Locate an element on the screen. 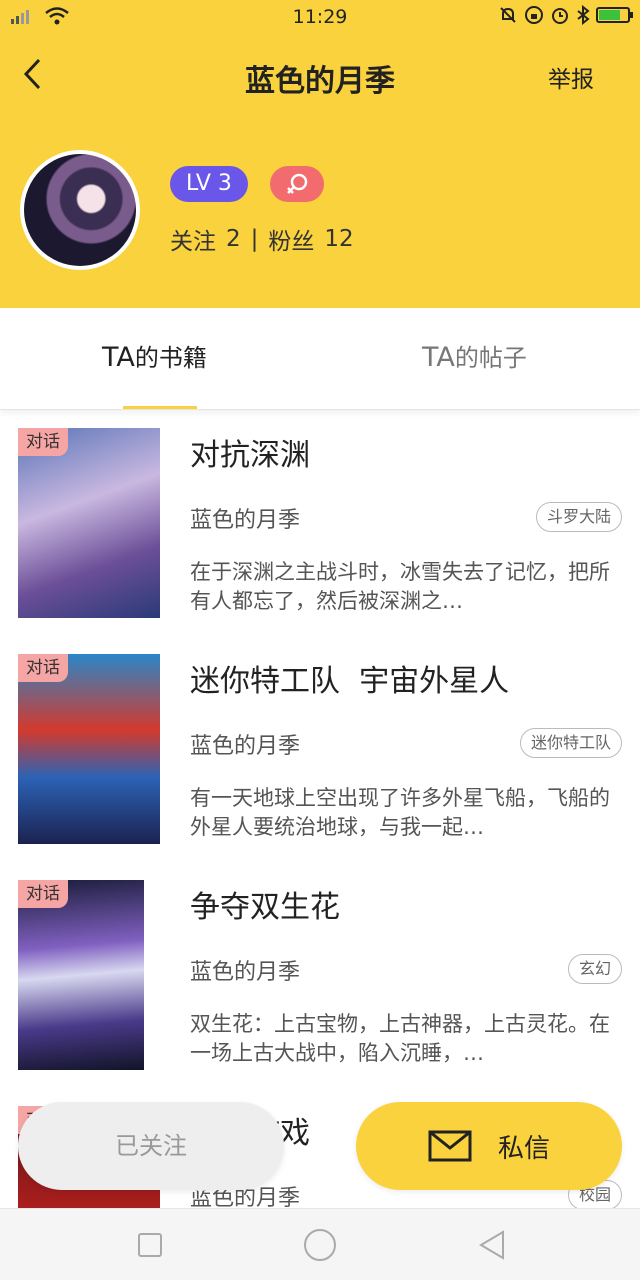 This screenshot has width=640, height=1280. gender-badge is located at coordinates (297, 184).